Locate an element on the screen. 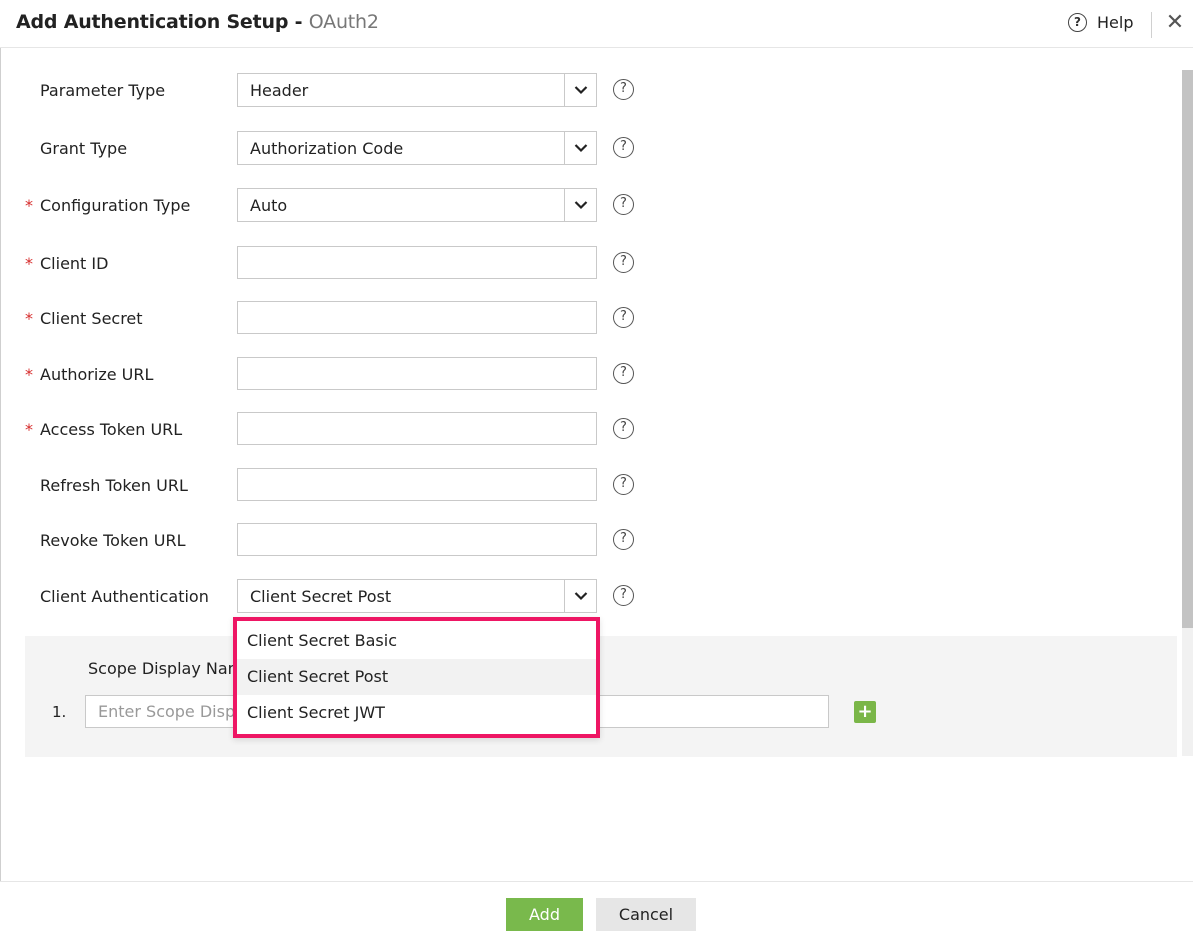 Image resolution: width=1193 pixels, height=939 pixels. grant-type-select: Authorization Code is located at coordinates (417, 148).